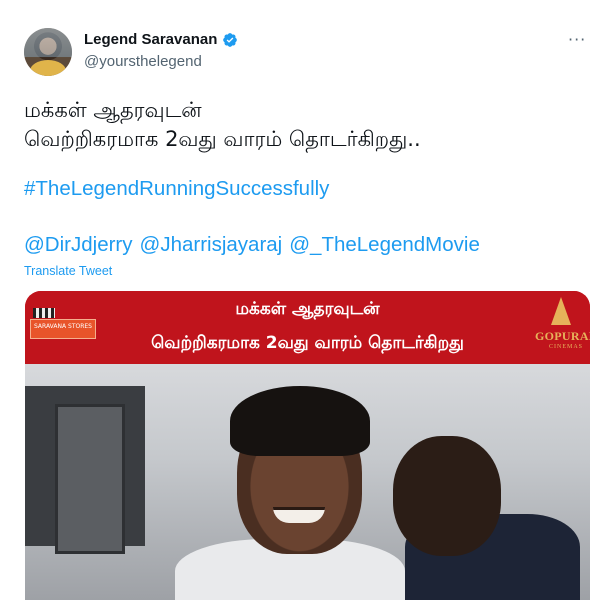  What do you see at coordinates (113, 110) in the screenshot?
I see `tweet-text-line: மக்கள் ஆதரவுடன்` at bounding box center [113, 110].